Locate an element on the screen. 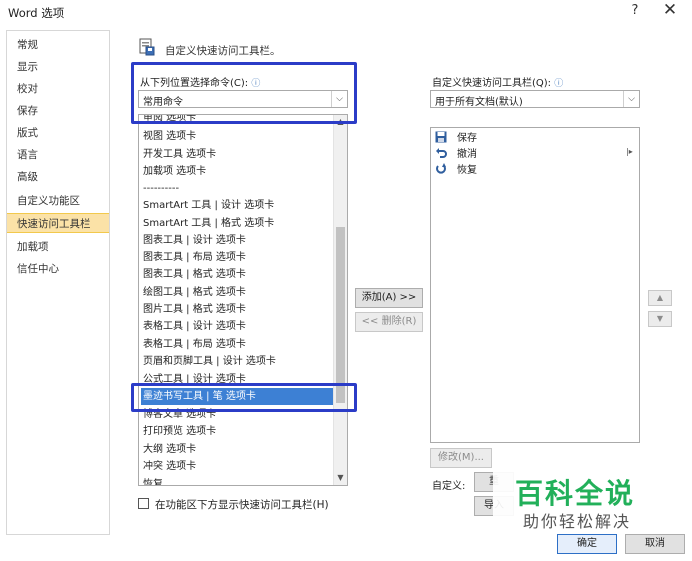 The height and width of the screenshot is (561, 692). list-item: 加载项 选项卡 is located at coordinates (173, 171).